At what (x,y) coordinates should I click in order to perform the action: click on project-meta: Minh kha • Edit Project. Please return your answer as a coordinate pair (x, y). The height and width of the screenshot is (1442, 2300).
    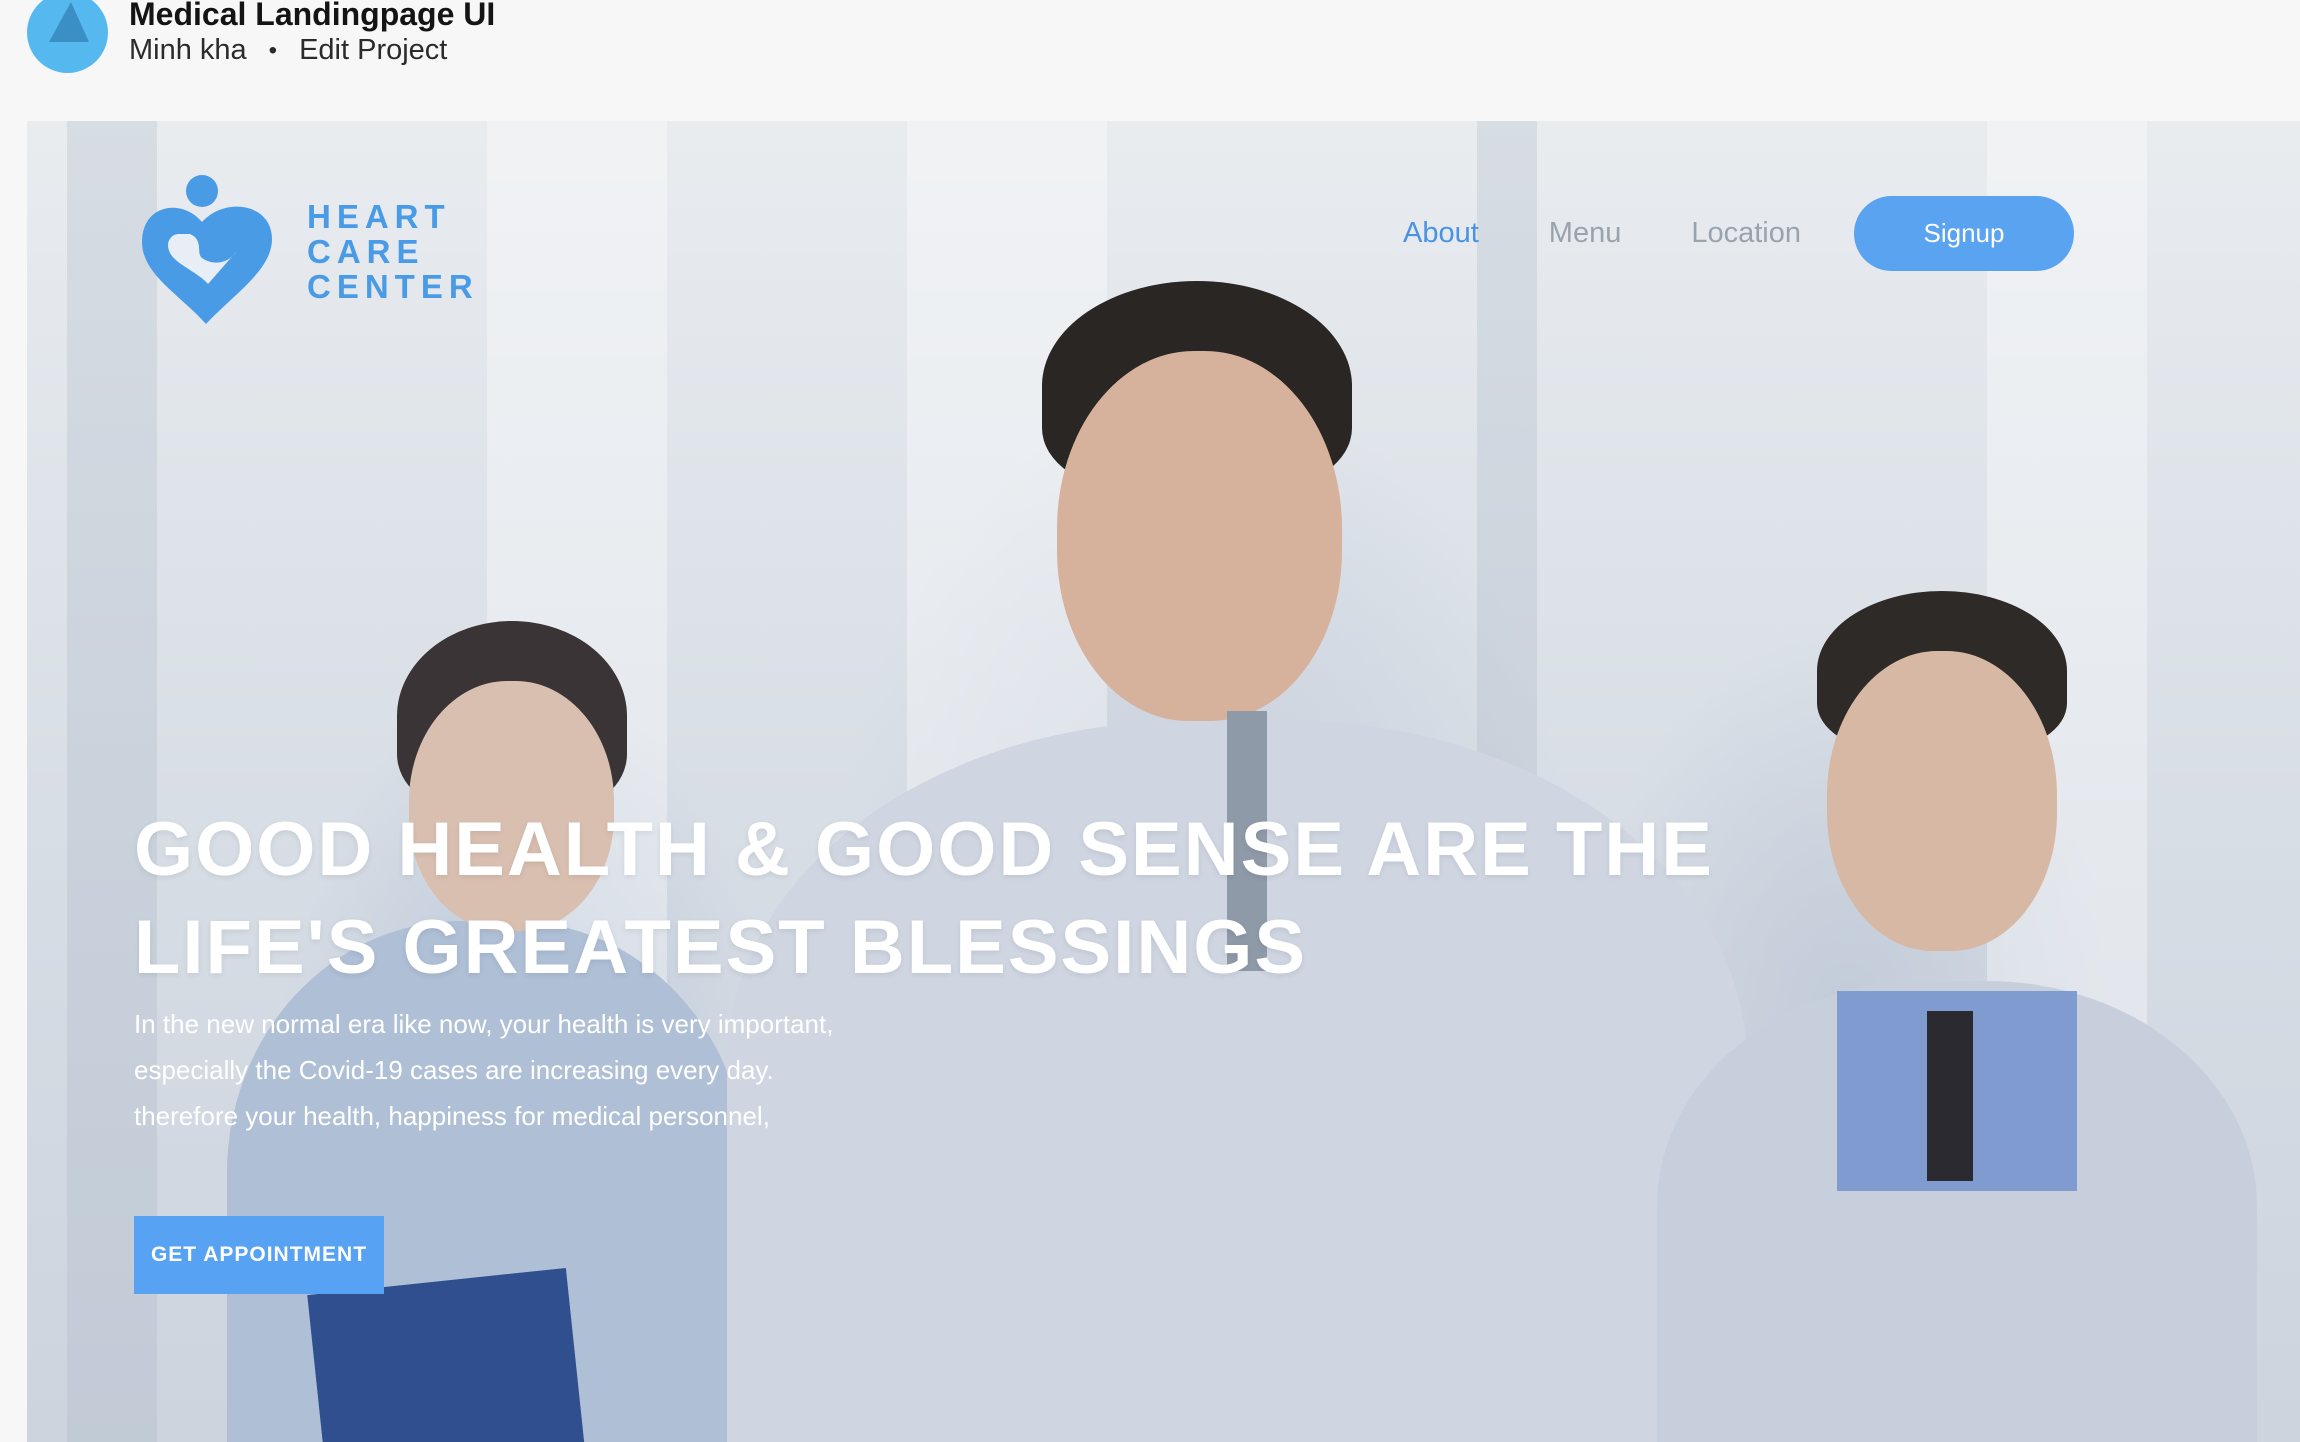
    Looking at the image, I should click on (288, 50).